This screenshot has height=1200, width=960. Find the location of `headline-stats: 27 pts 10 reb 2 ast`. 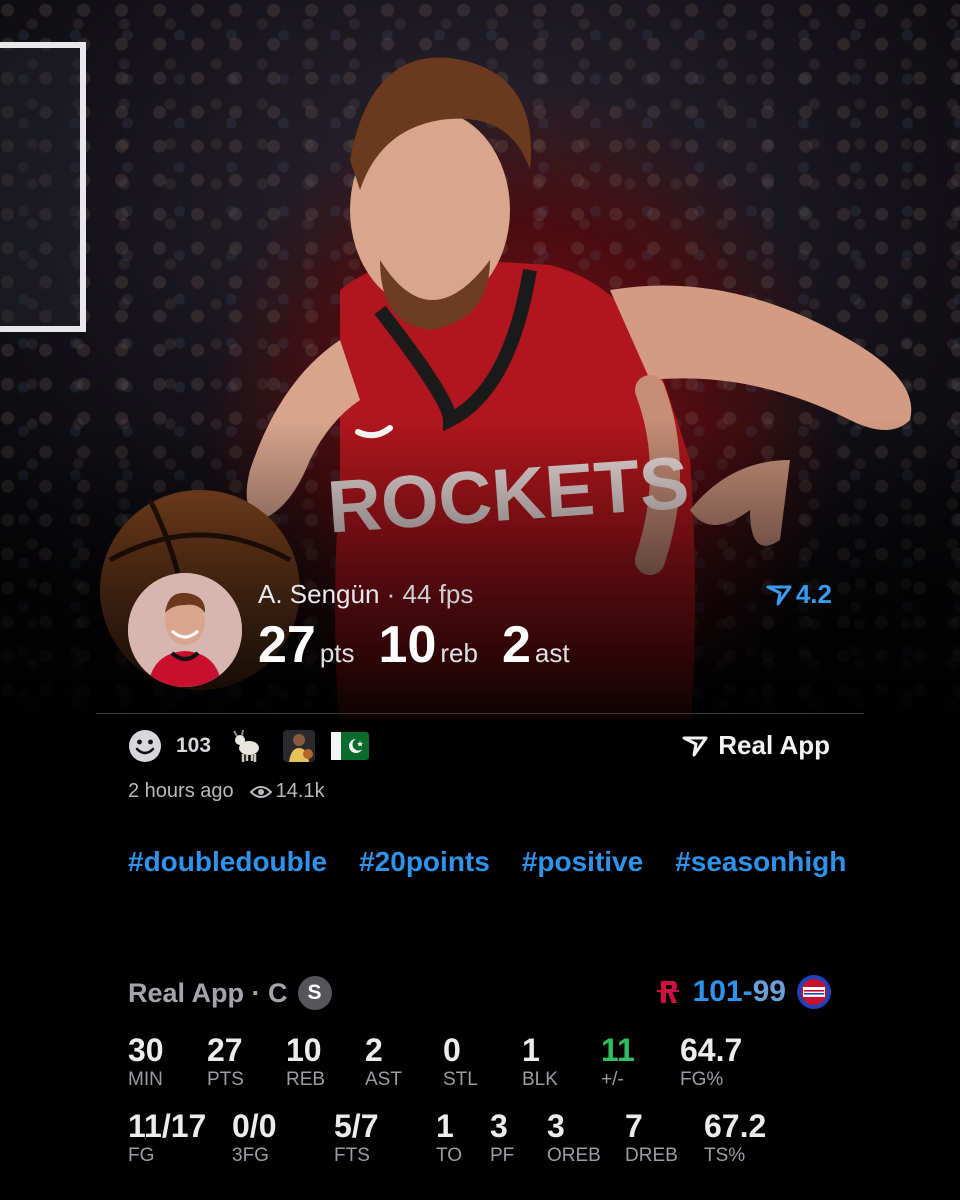

headline-stats: 27 pts 10 reb 2 ast is located at coordinates (414, 645).